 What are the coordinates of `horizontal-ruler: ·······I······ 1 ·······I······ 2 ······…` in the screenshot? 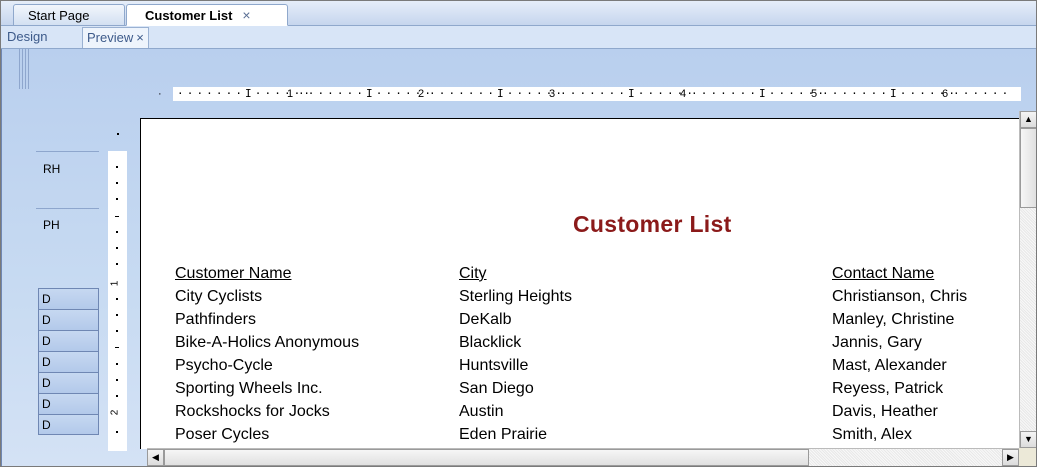 It's located at (597, 94).